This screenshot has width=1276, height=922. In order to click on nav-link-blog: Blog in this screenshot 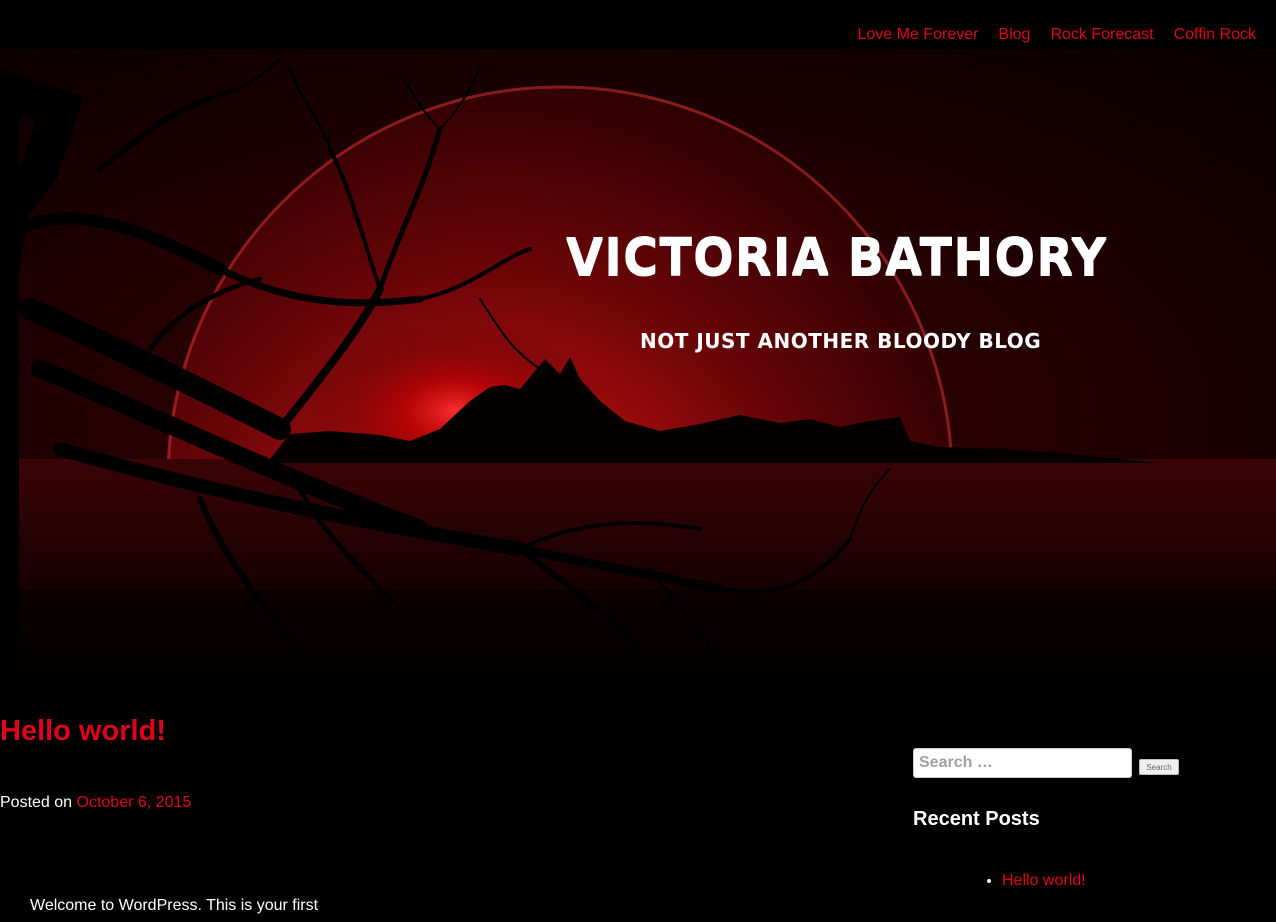, I will do `click(1014, 34)`.